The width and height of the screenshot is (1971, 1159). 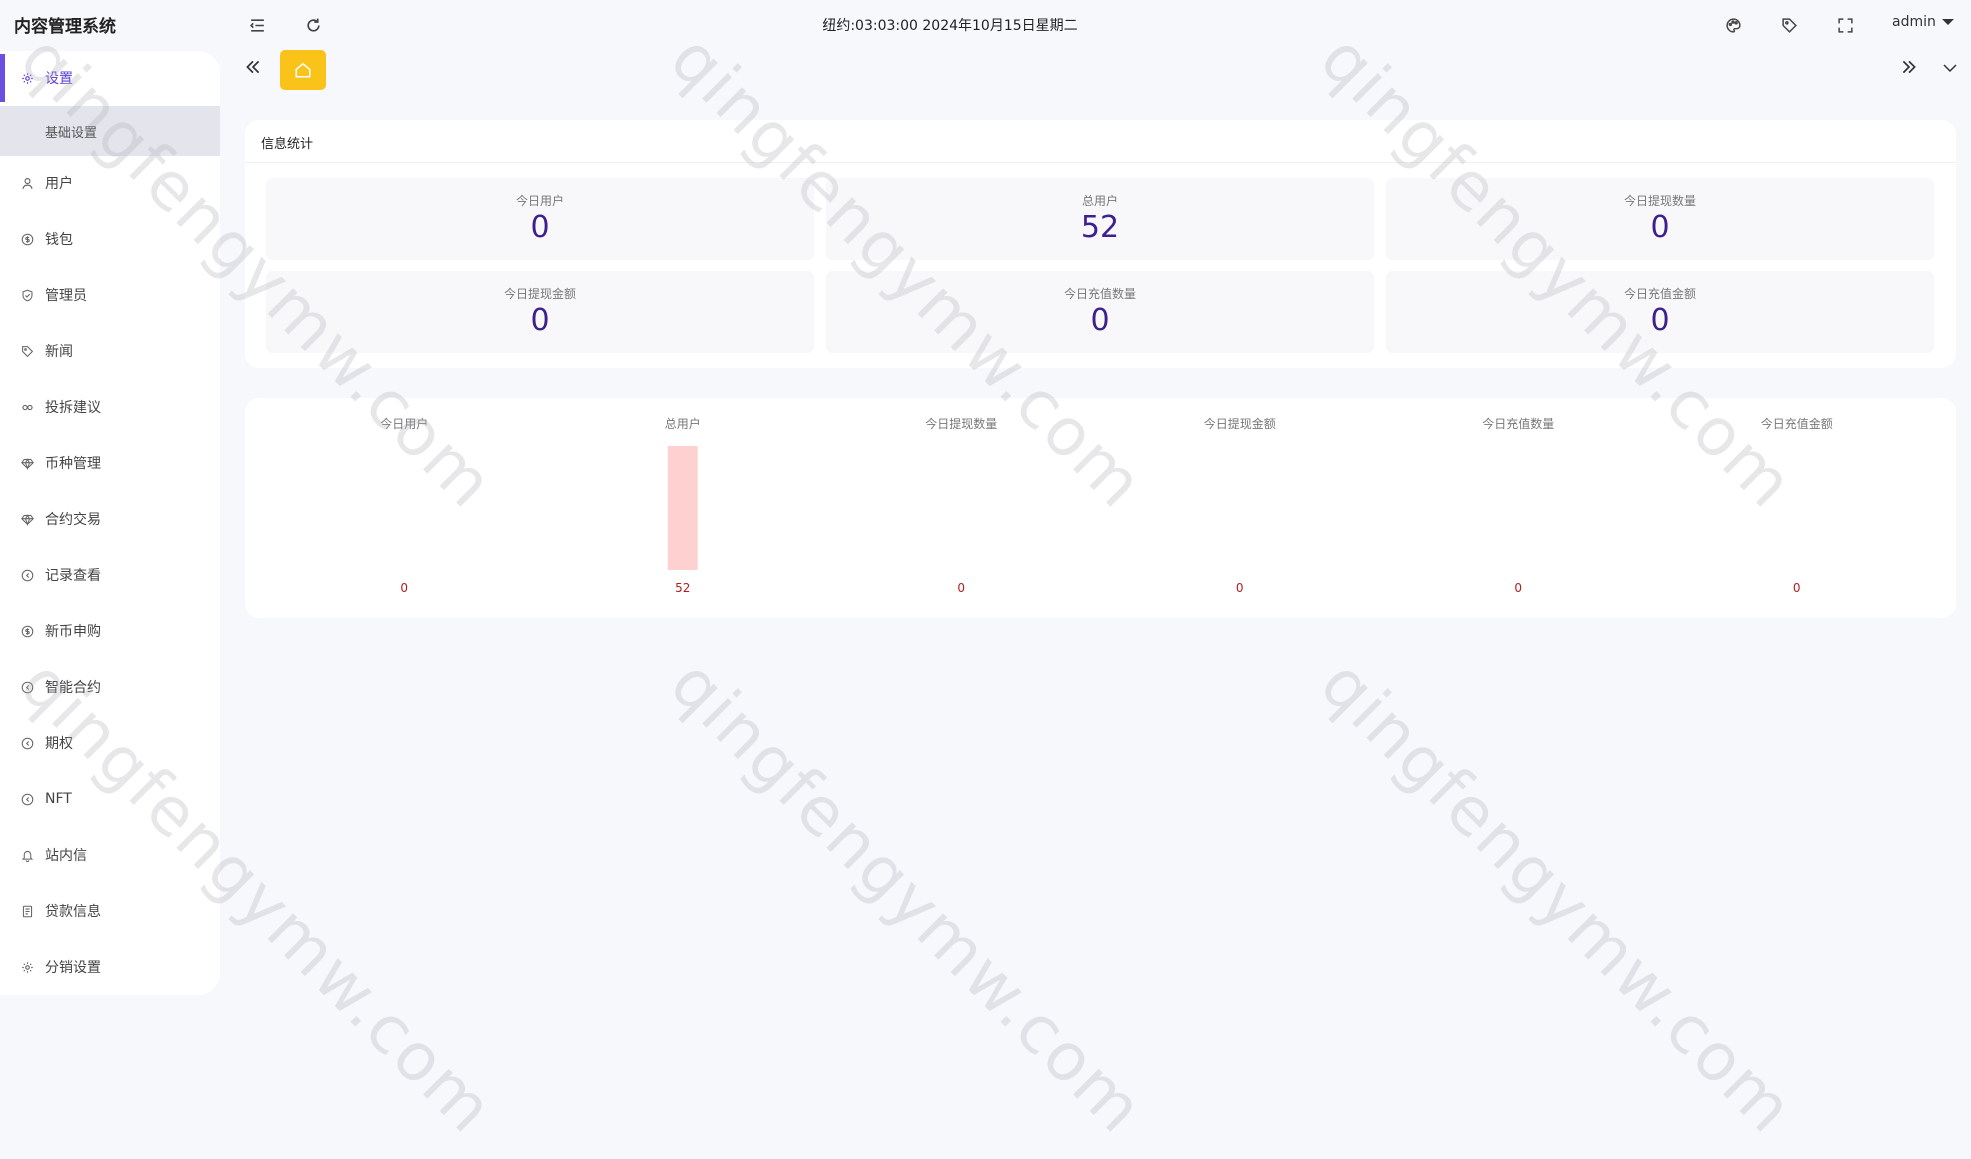 What do you see at coordinates (539, 294) in the screenshot?
I see `stat-label: 今日提现金额` at bounding box center [539, 294].